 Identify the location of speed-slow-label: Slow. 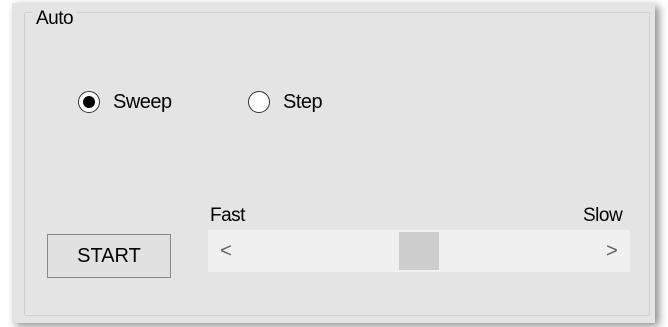
(603, 215).